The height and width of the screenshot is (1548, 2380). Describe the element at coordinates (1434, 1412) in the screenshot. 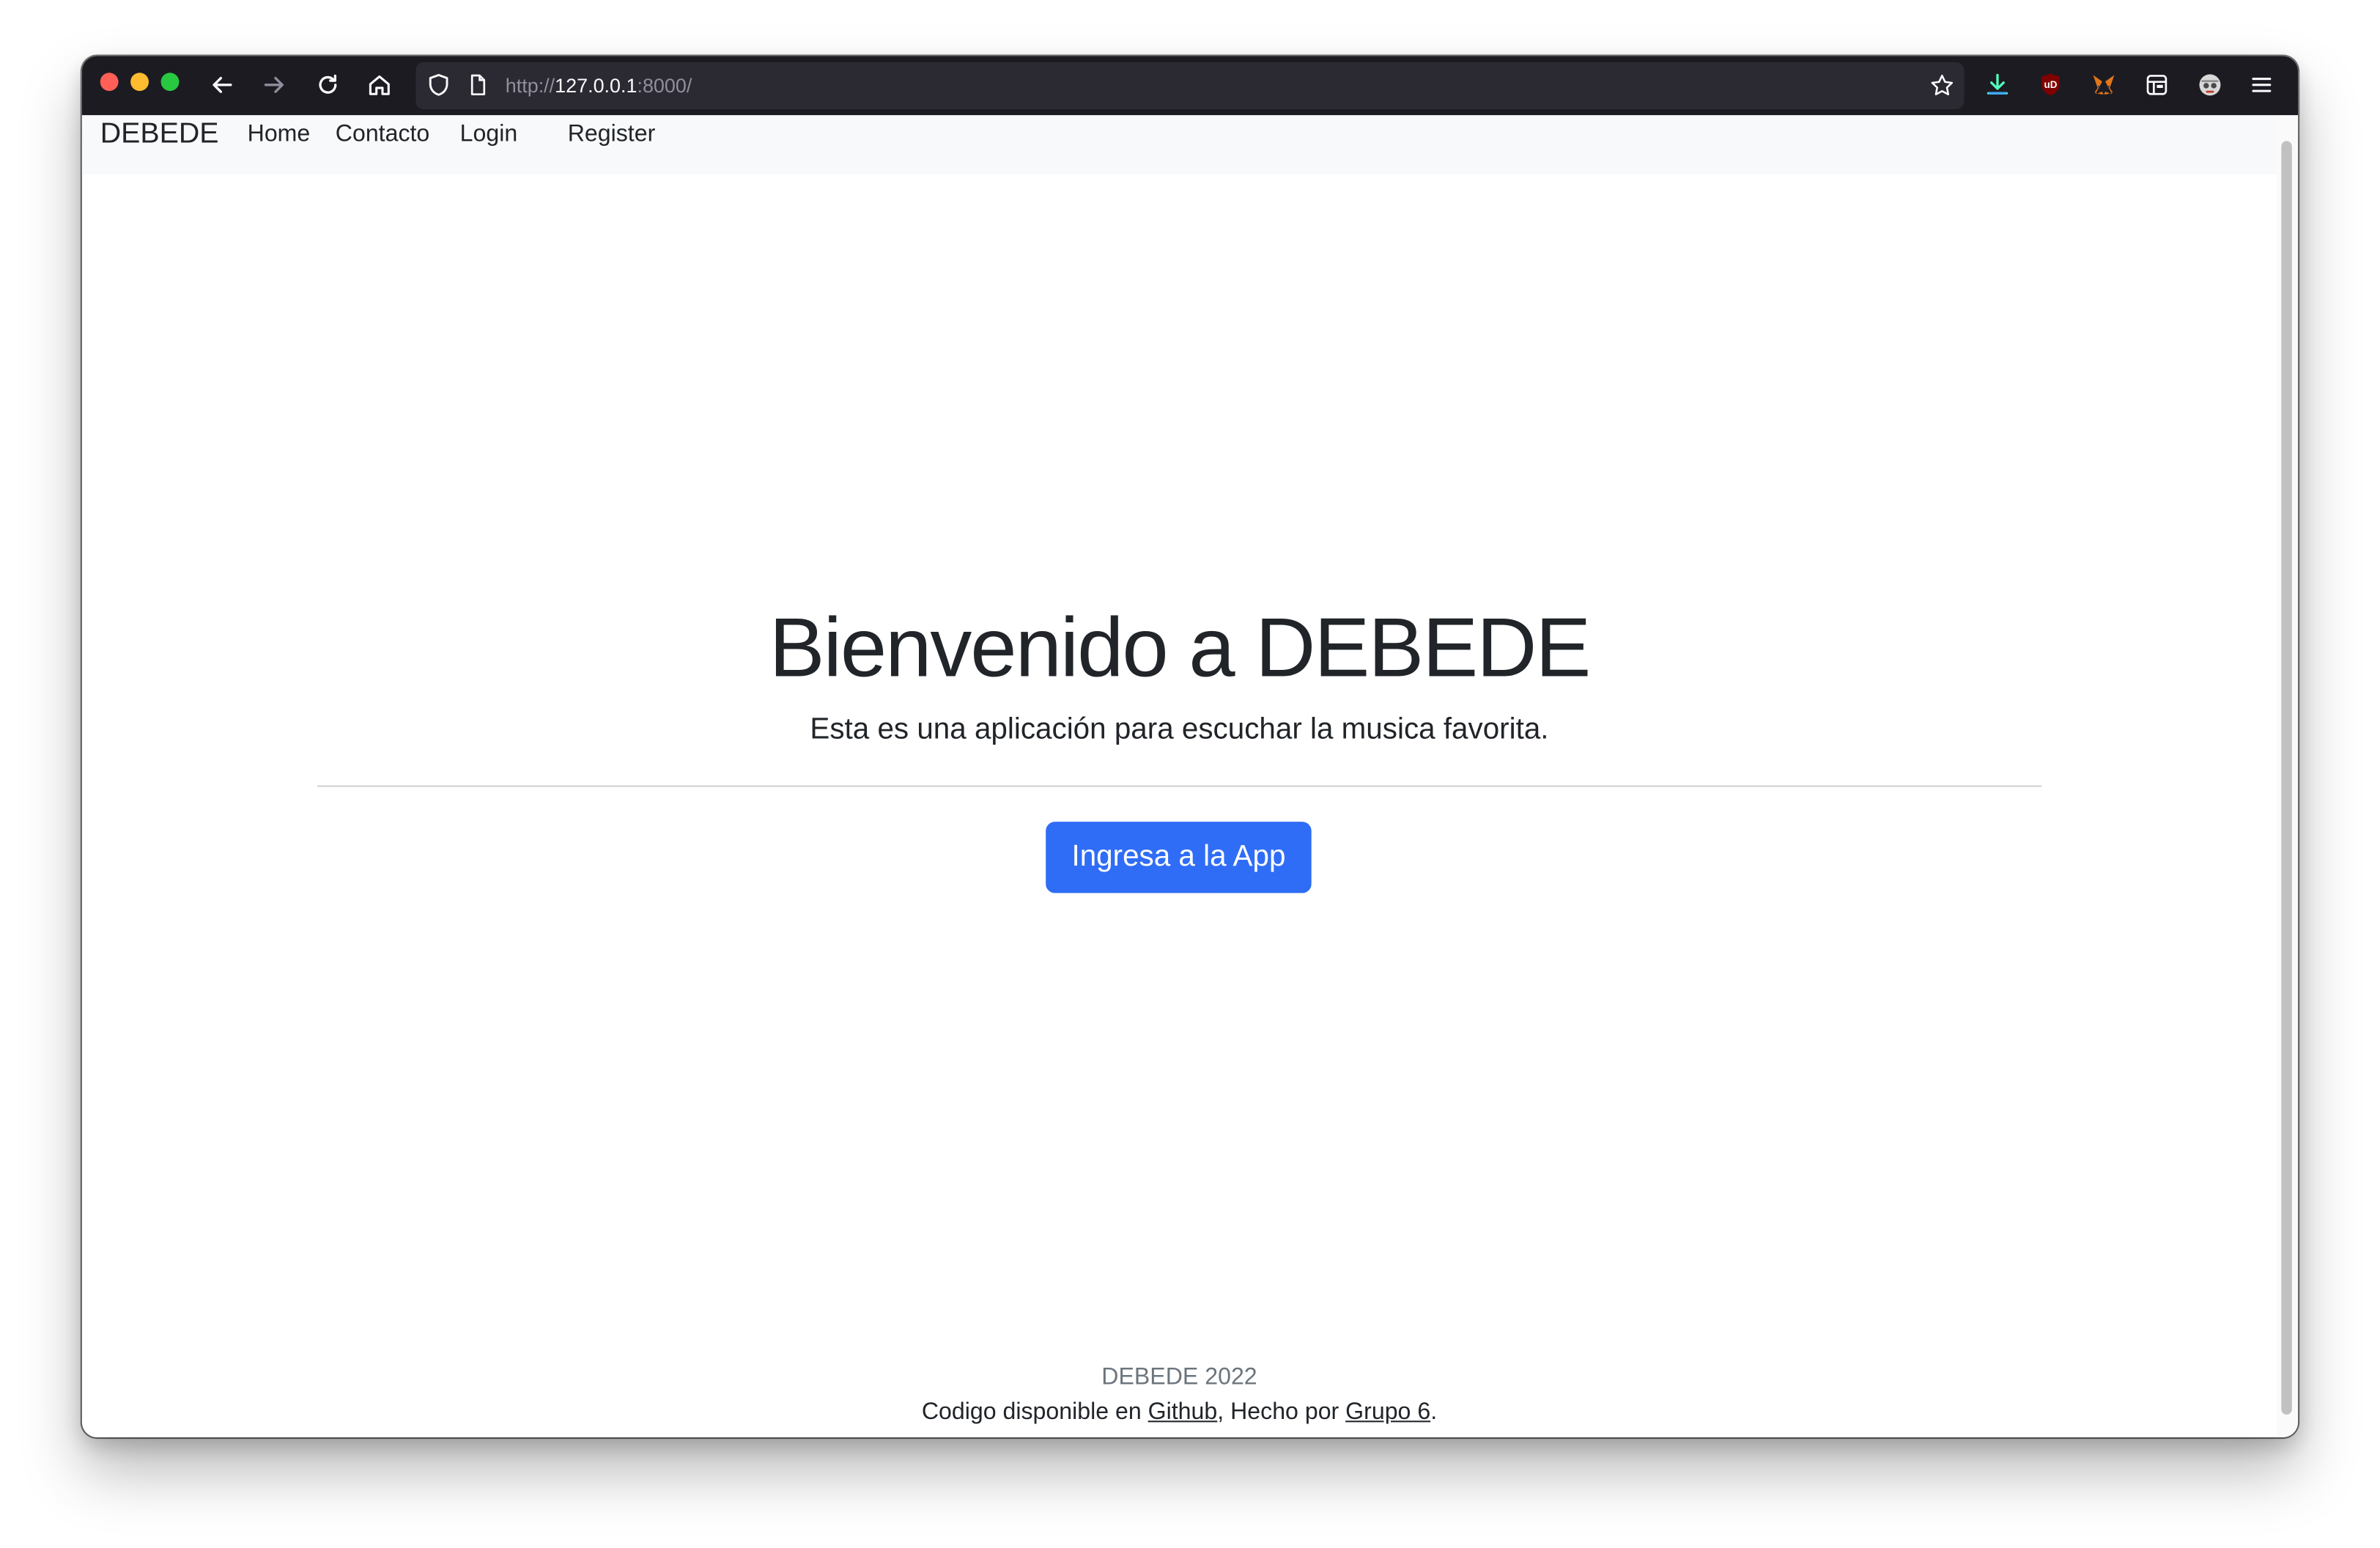

I see `footer-credits-suffix: .` at that location.